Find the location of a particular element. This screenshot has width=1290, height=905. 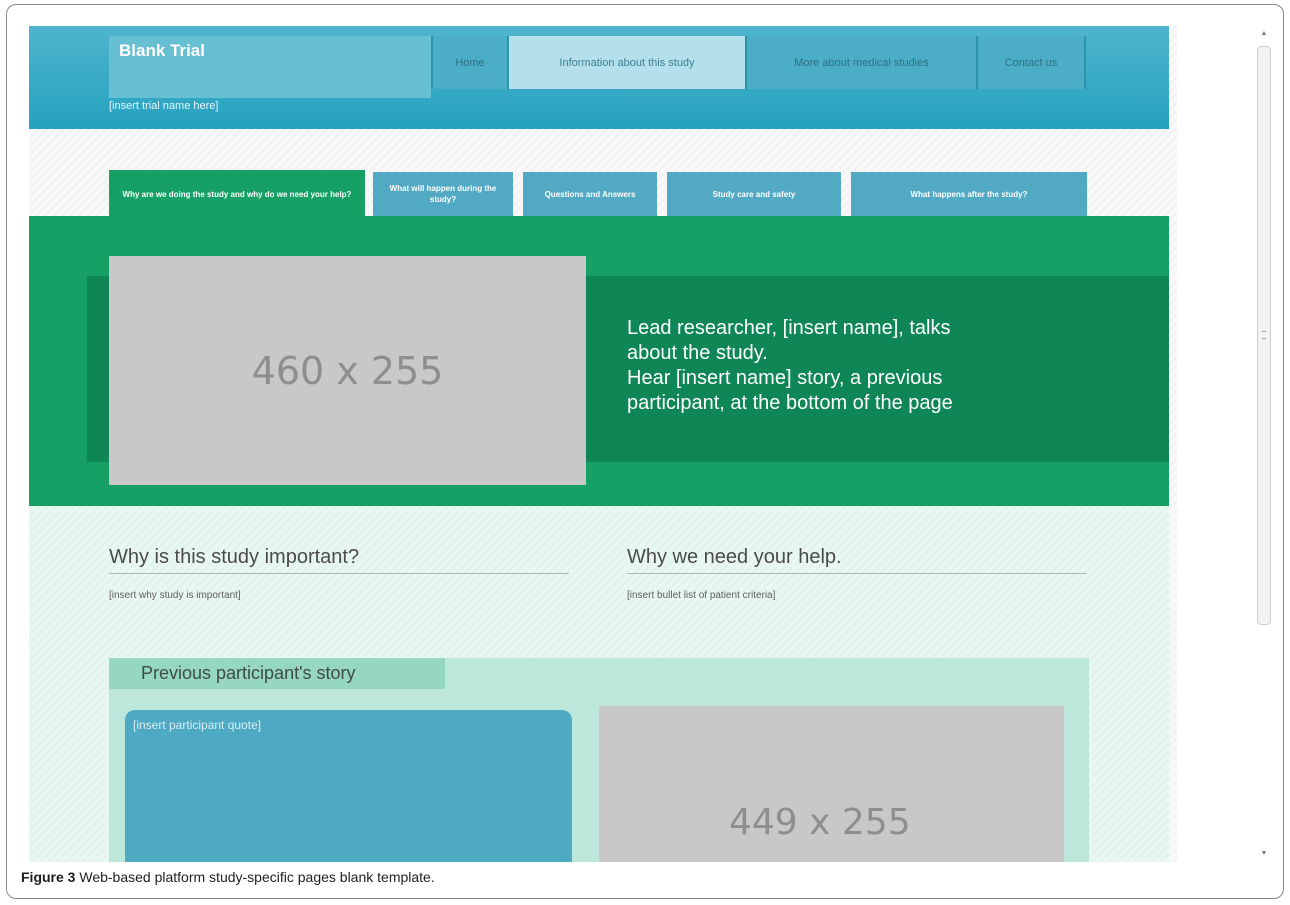

help-heading: Why we need your help. is located at coordinates (857, 560).